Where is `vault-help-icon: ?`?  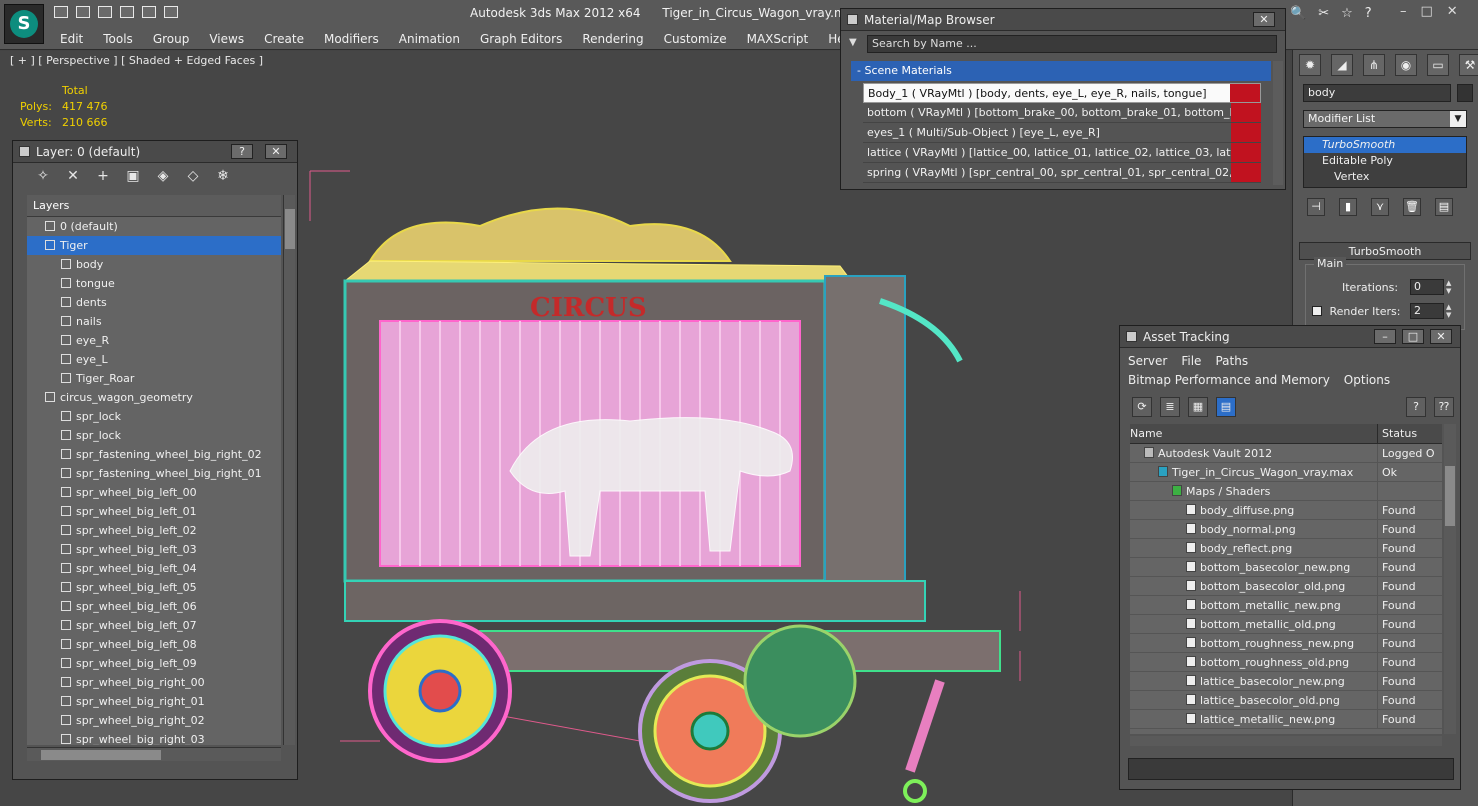 vault-help-icon: ? is located at coordinates (1416, 407).